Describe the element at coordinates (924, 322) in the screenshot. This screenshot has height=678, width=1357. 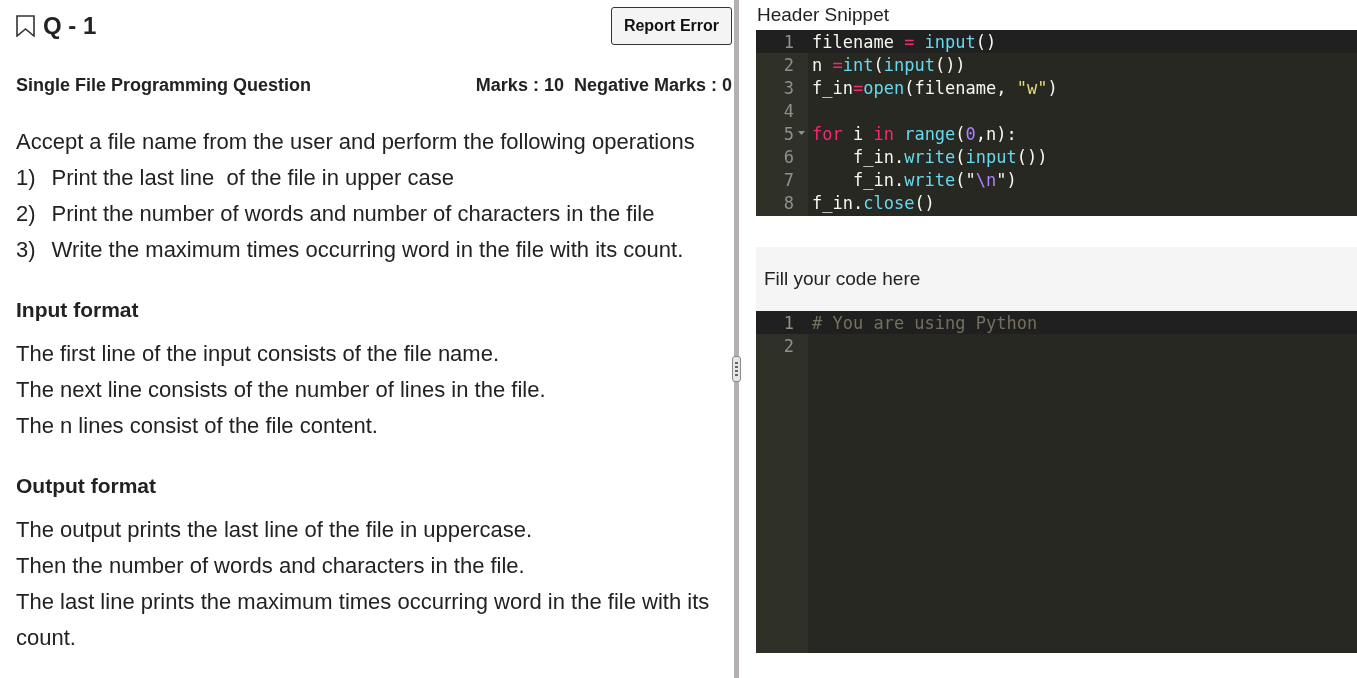
I see `code-line: # You are using Python` at that location.